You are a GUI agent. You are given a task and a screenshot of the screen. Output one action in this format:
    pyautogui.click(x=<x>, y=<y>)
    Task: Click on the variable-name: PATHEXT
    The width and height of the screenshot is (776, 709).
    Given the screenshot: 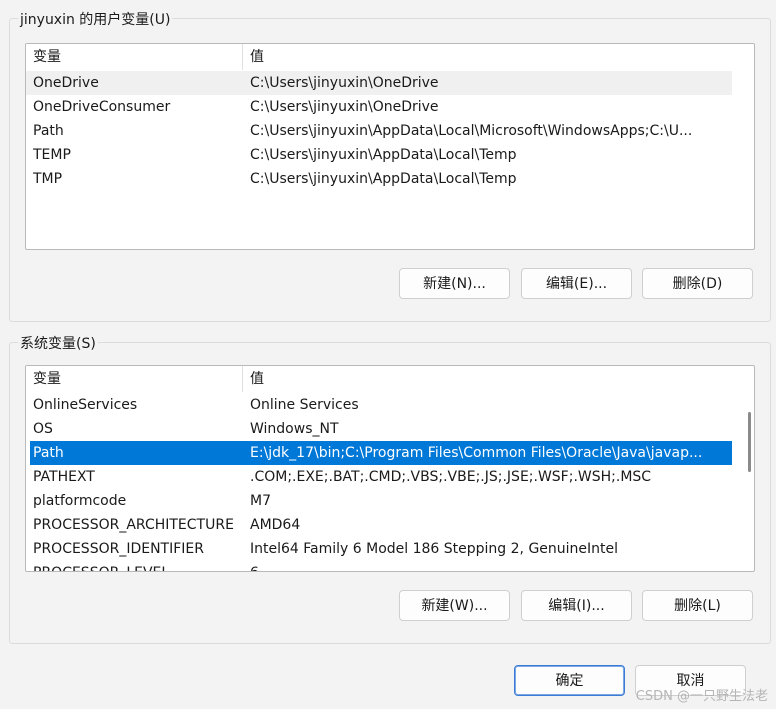 What is the action you would take?
    pyautogui.click(x=64, y=477)
    